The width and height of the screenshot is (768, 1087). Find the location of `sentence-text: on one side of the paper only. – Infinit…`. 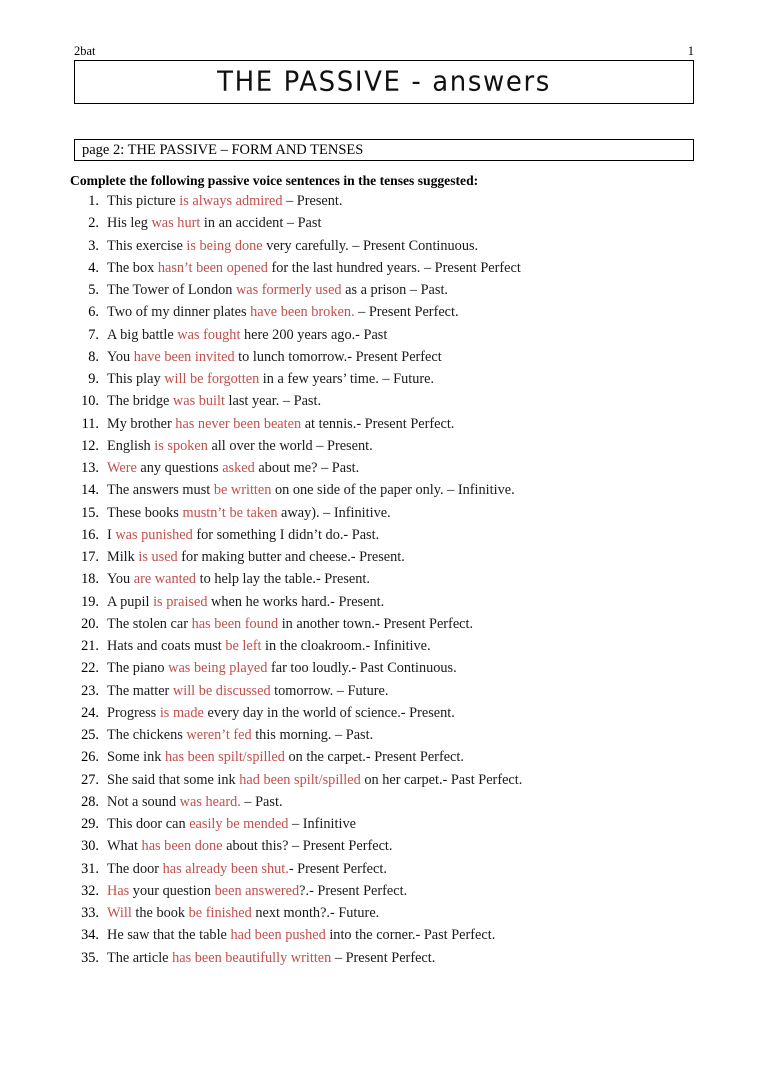

sentence-text: on one side of the paper only. – Infinit… is located at coordinates (393, 490).